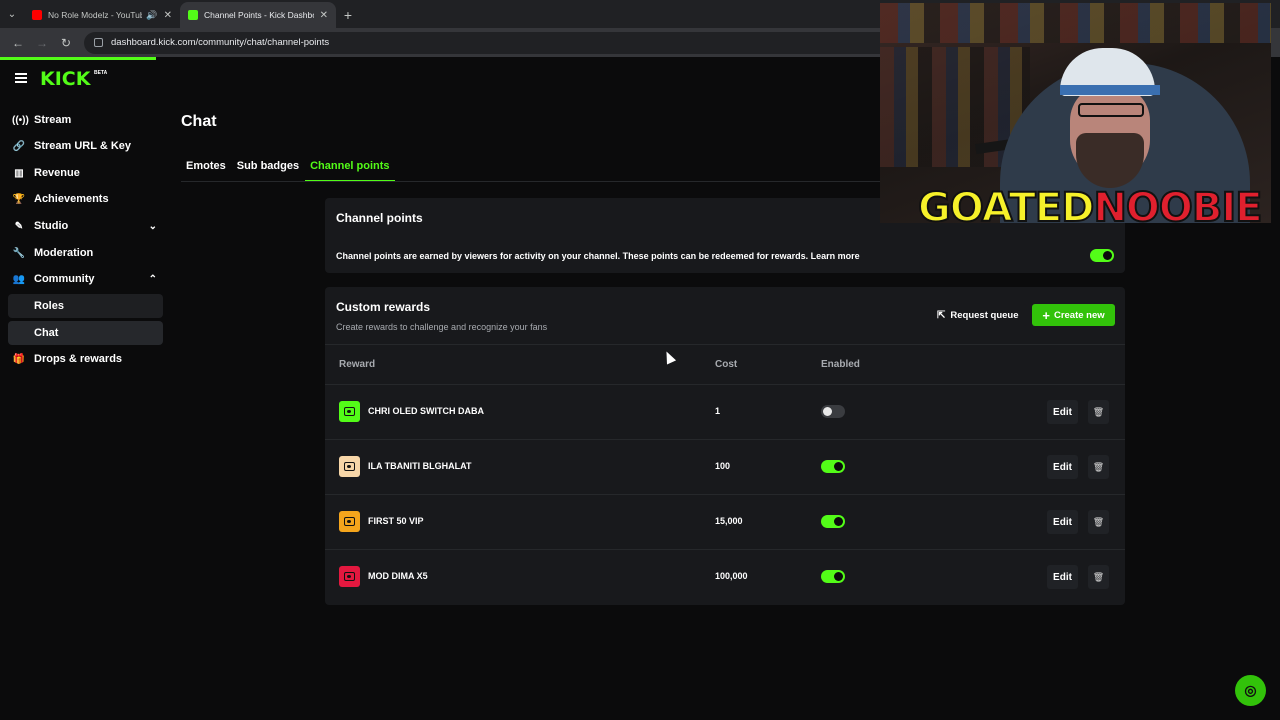 The width and height of the screenshot is (1280, 720). I want to click on streamer-glasses, so click(1111, 110).